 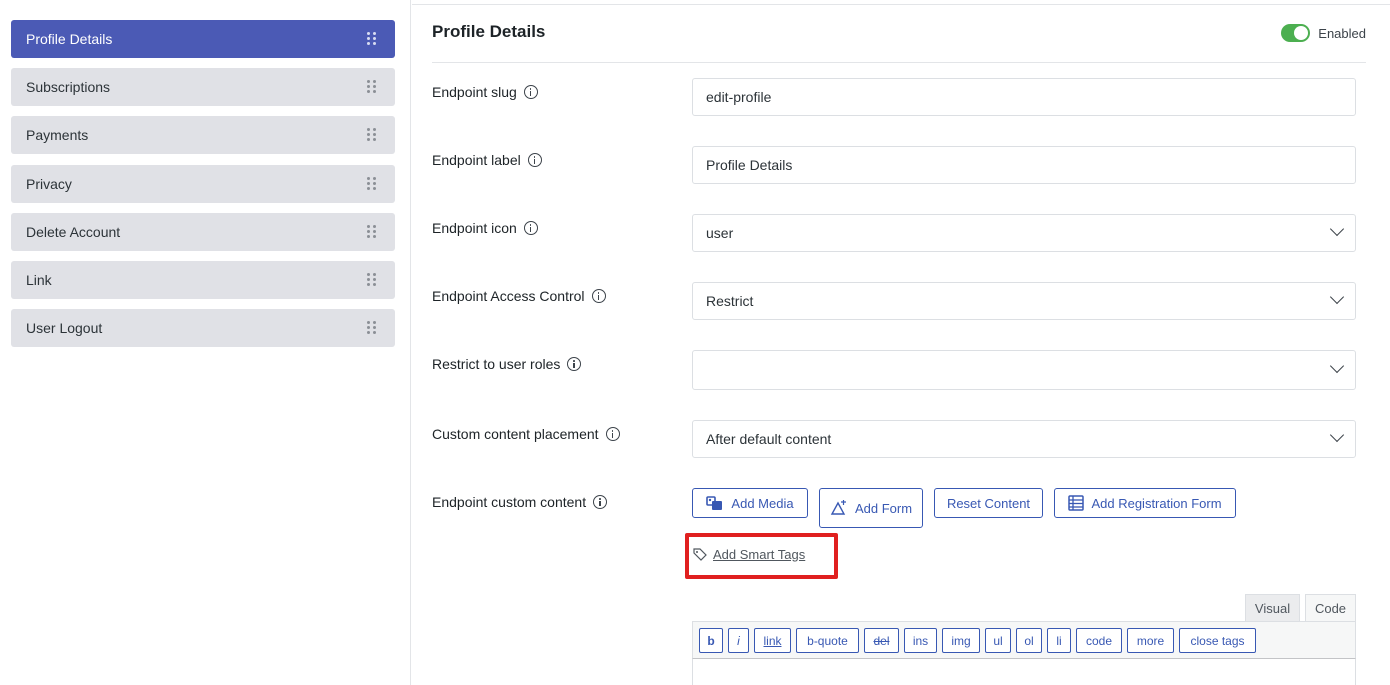 What do you see at coordinates (203, 135) in the screenshot?
I see `sidebar-item-payments: Payments` at bounding box center [203, 135].